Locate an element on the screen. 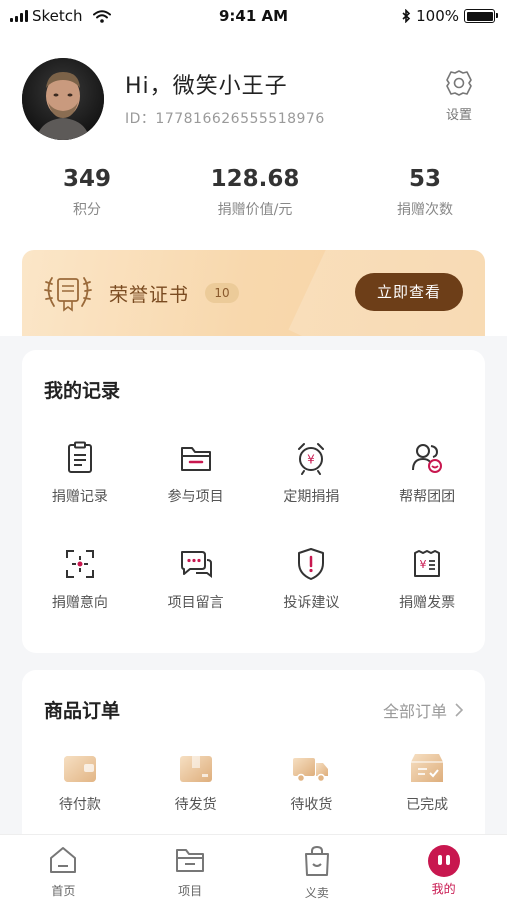 The height and width of the screenshot is (900, 507). gear-icon is located at coordinates (459, 83).